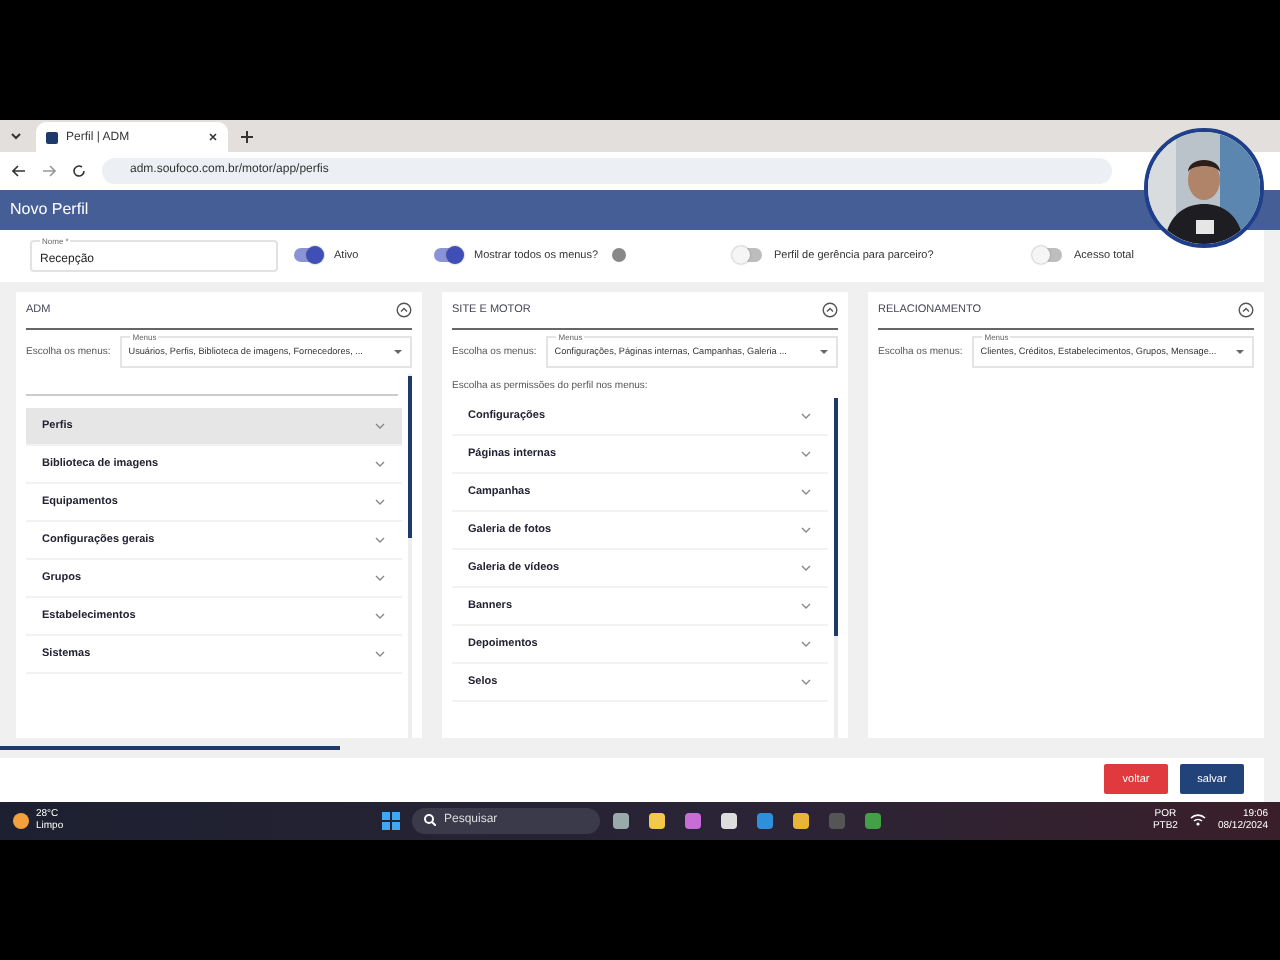  Describe the element at coordinates (170, 747) in the screenshot. I see `horizontal-scrollbar` at that location.